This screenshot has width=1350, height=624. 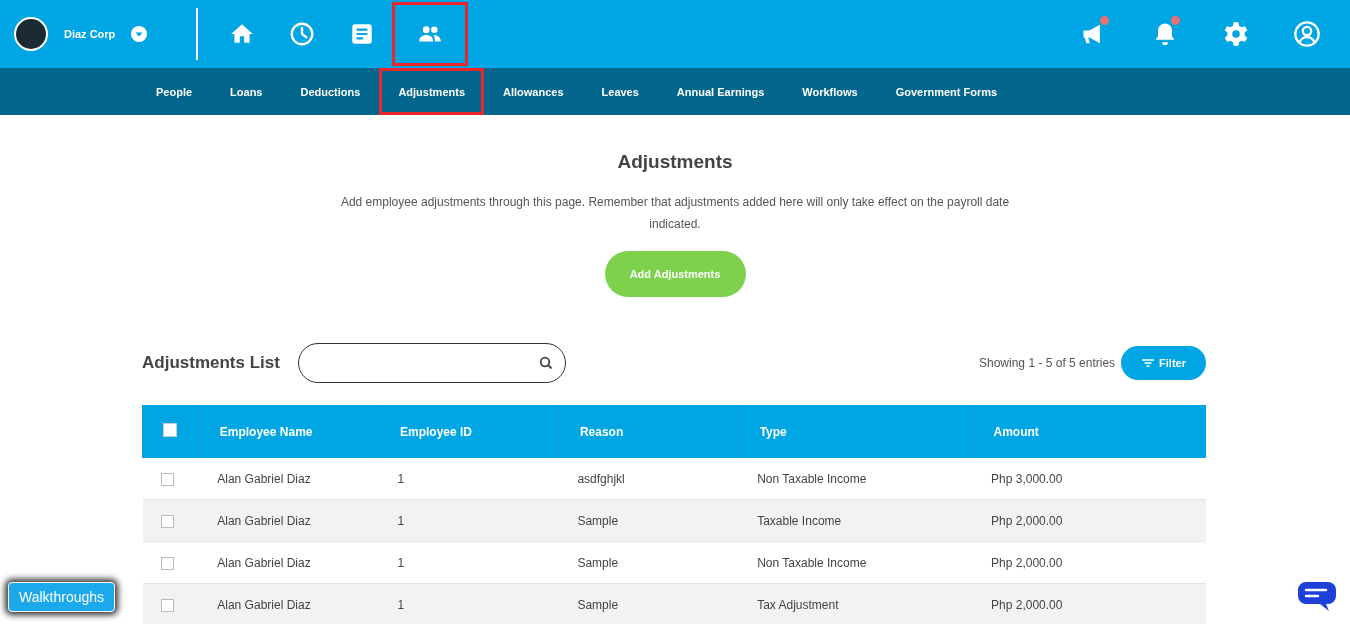 What do you see at coordinates (330, 91) in the screenshot?
I see `nav-tab: Deductions` at bounding box center [330, 91].